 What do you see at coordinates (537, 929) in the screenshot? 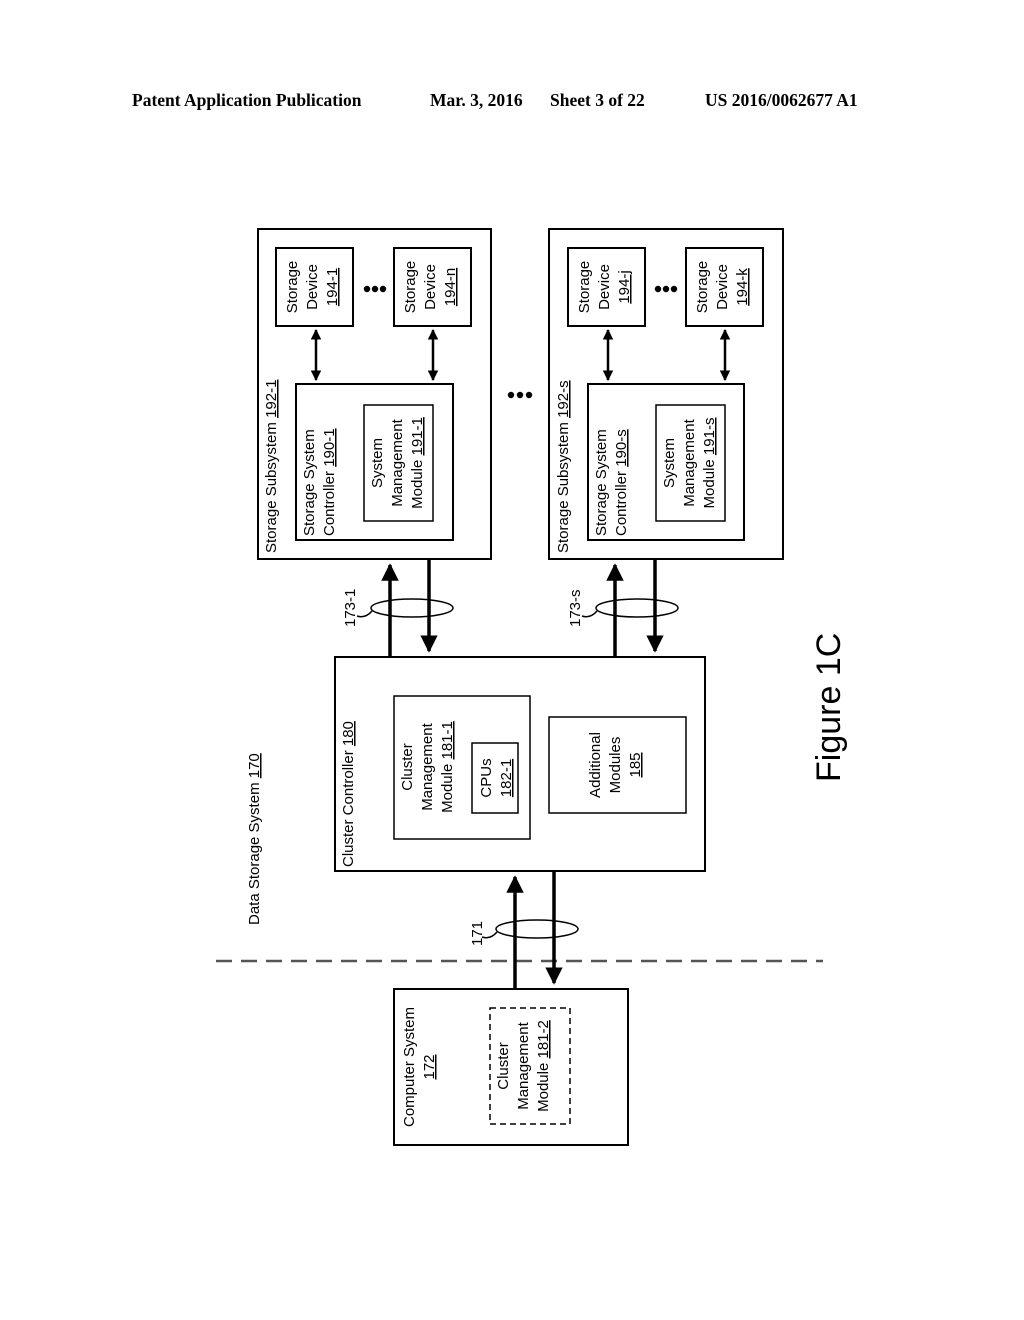
I see `link-171-bundle` at bounding box center [537, 929].